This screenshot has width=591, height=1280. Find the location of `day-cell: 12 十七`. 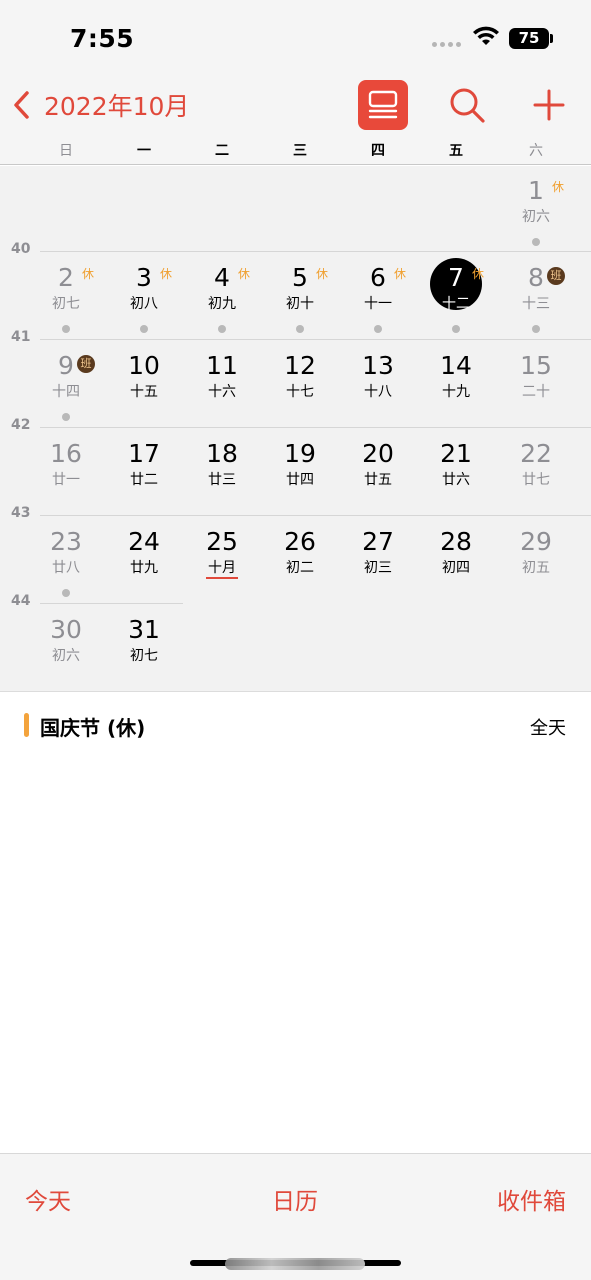

day-cell: 12 十七 is located at coordinates (300, 385).